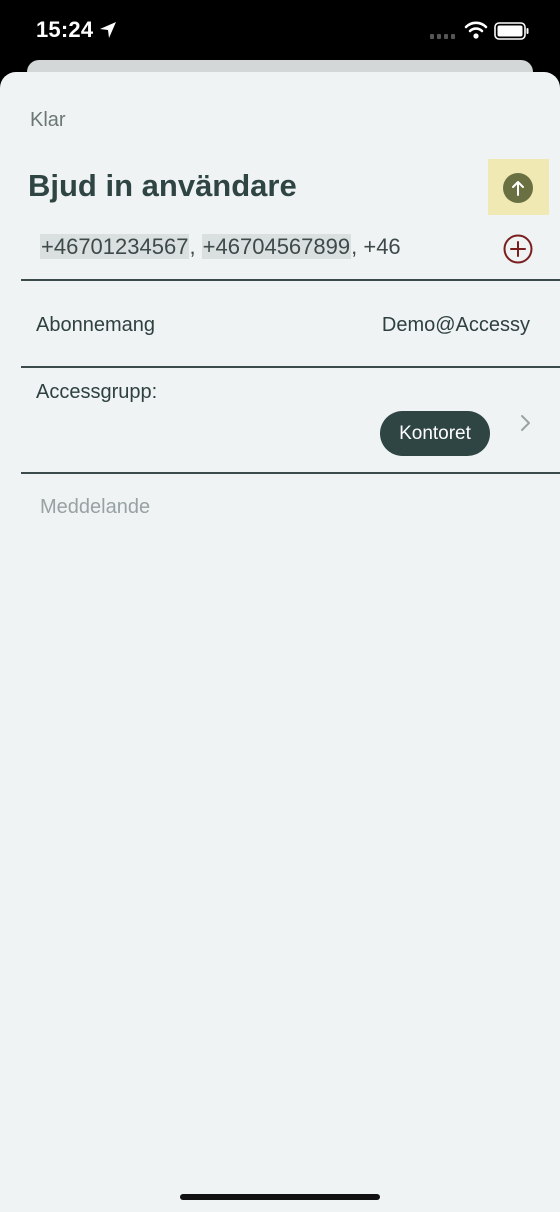  What do you see at coordinates (108, 30) in the screenshot?
I see `location-arrow-icon` at bounding box center [108, 30].